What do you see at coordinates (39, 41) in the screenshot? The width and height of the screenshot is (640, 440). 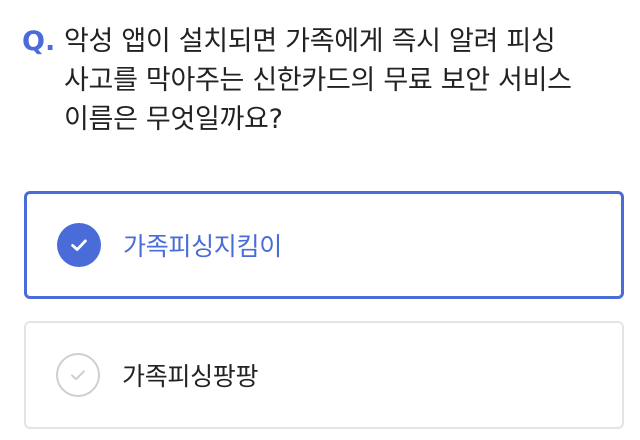 I see `question-prefix: Q.` at bounding box center [39, 41].